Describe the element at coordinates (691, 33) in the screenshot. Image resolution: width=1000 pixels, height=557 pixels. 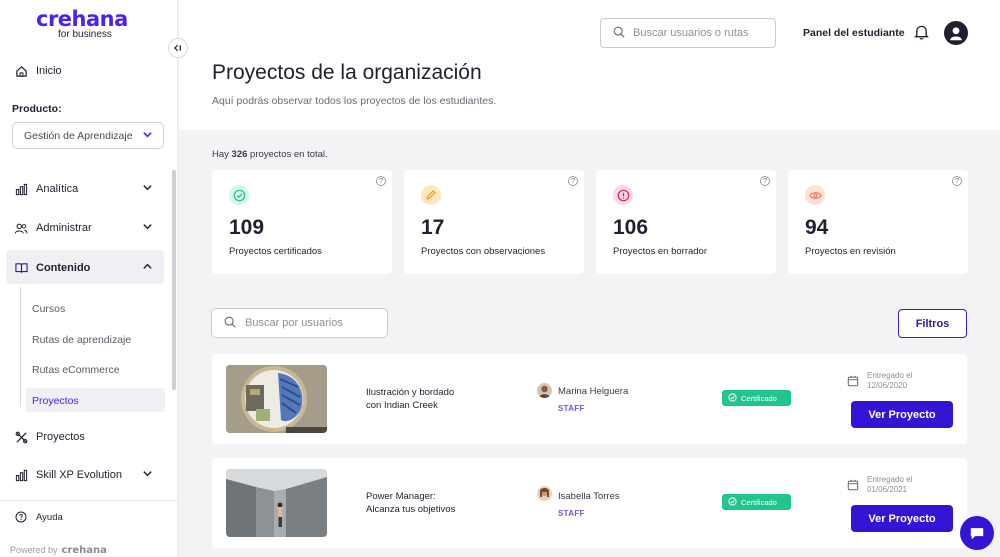
I see `global-search-placeholder: Buscar usuarios o rutas` at that location.